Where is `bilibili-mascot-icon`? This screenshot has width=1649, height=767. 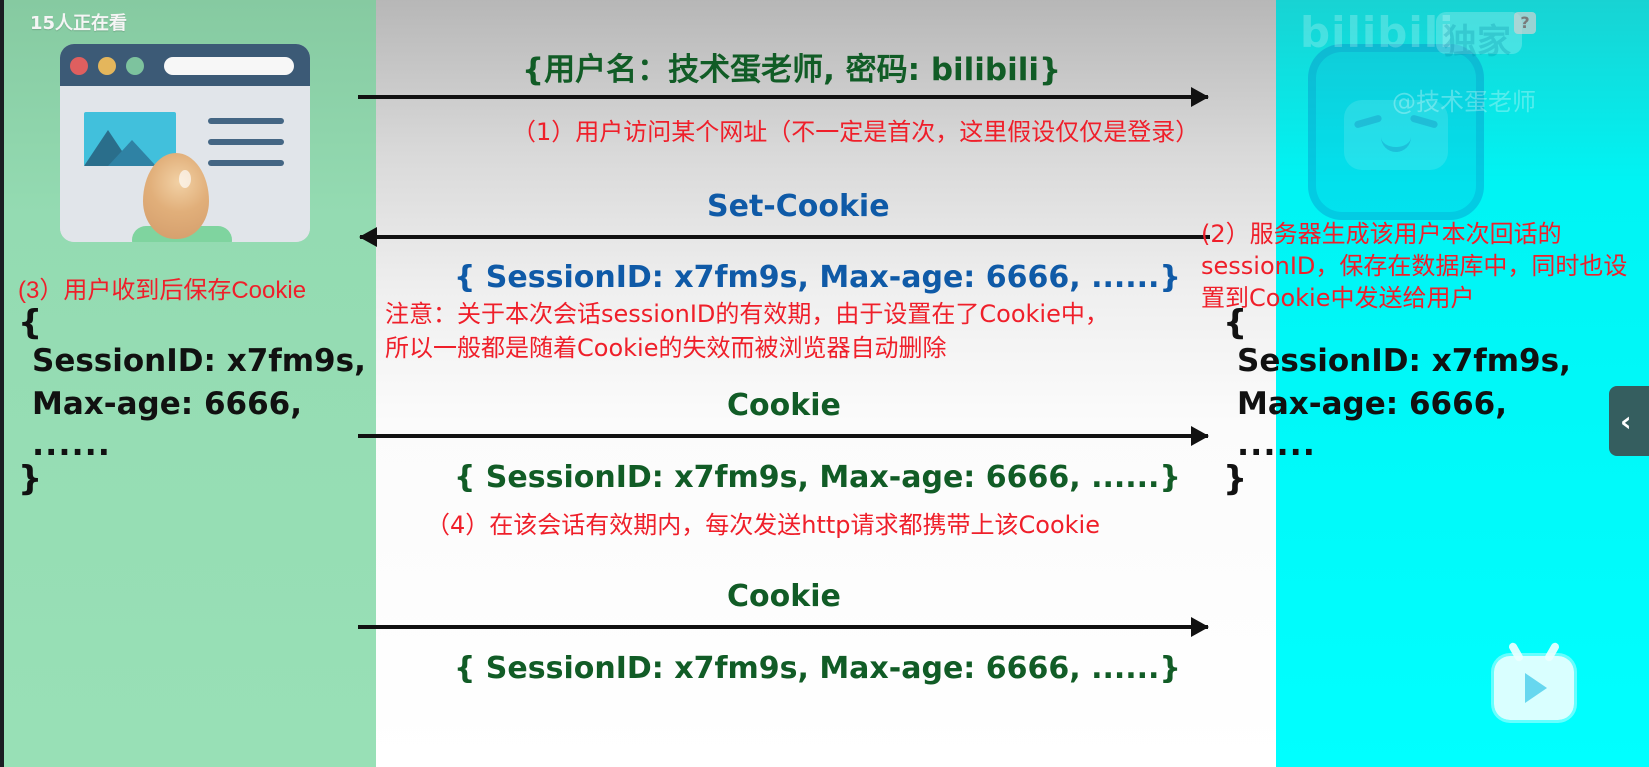
bilibili-mascot-icon is located at coordinates (1396, 132).